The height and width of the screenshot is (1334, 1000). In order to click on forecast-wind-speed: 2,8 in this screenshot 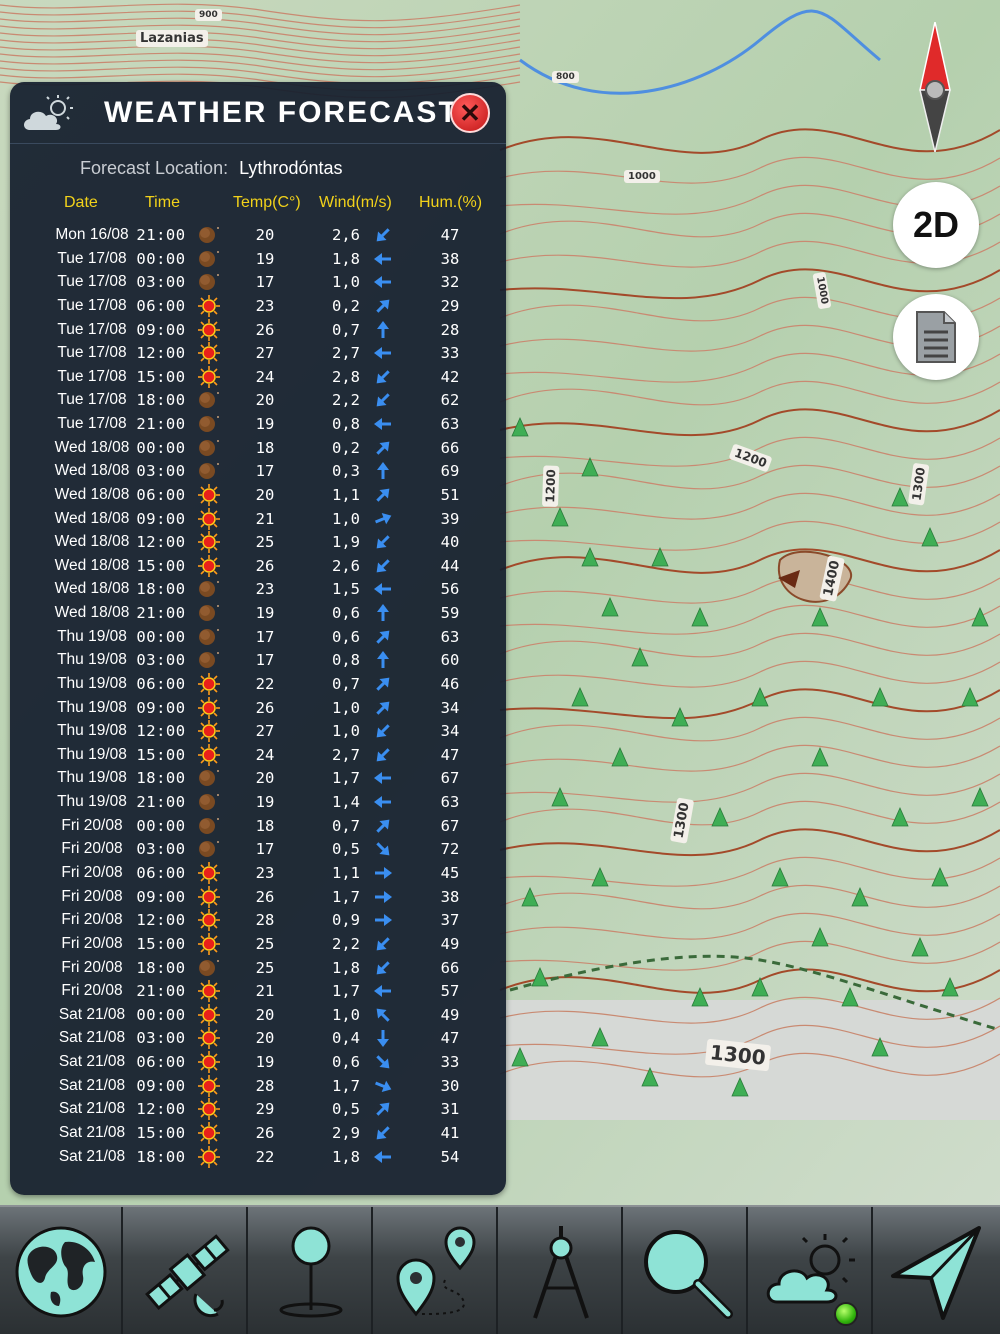, I will do `click(346, 376)`.